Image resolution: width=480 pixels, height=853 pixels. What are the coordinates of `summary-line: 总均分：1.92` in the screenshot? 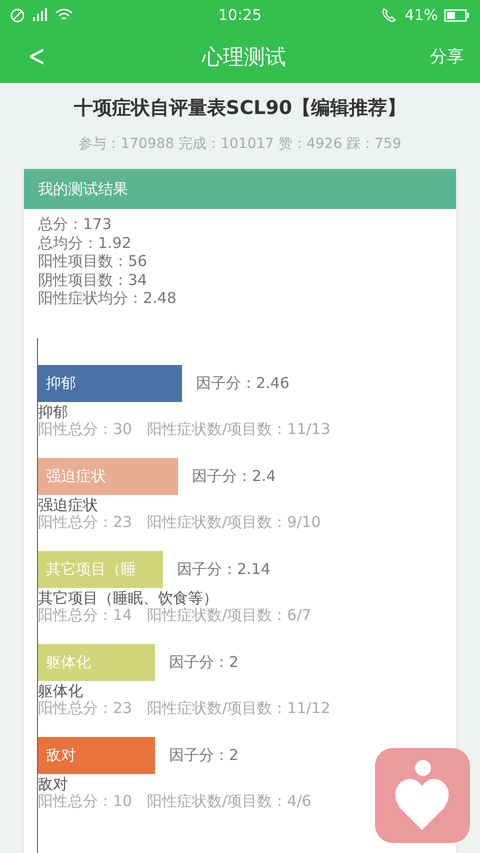 It's located at (85, 243).